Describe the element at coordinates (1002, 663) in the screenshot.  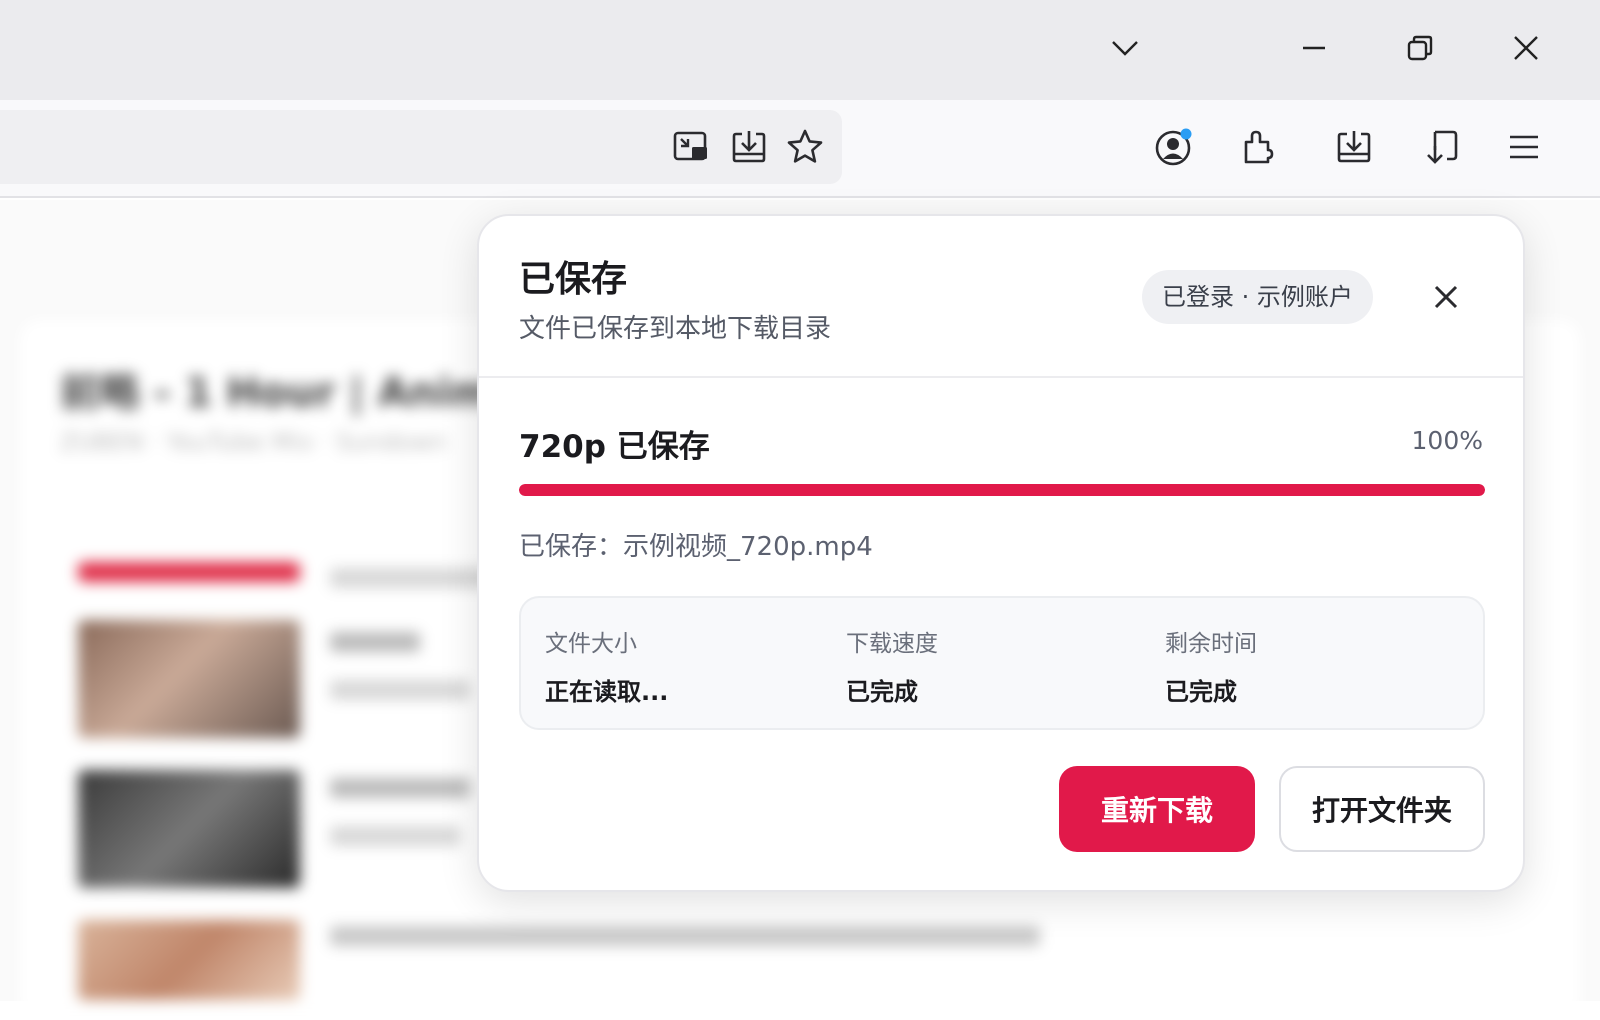
I see `download-info-box: 文件大小 正在读取... 下载速度 已完成 剩余时间 已完成` at that location.